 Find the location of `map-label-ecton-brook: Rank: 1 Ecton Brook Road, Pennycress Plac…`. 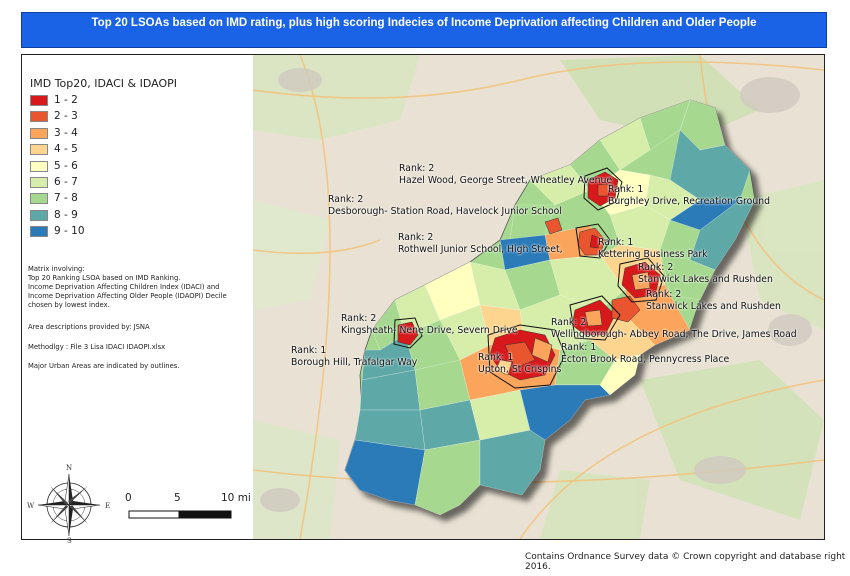

map-label-ecton-brook: Rank: 1 Ecton Brook Road, Pennycress Plac… is located at coordinates (645, 353).